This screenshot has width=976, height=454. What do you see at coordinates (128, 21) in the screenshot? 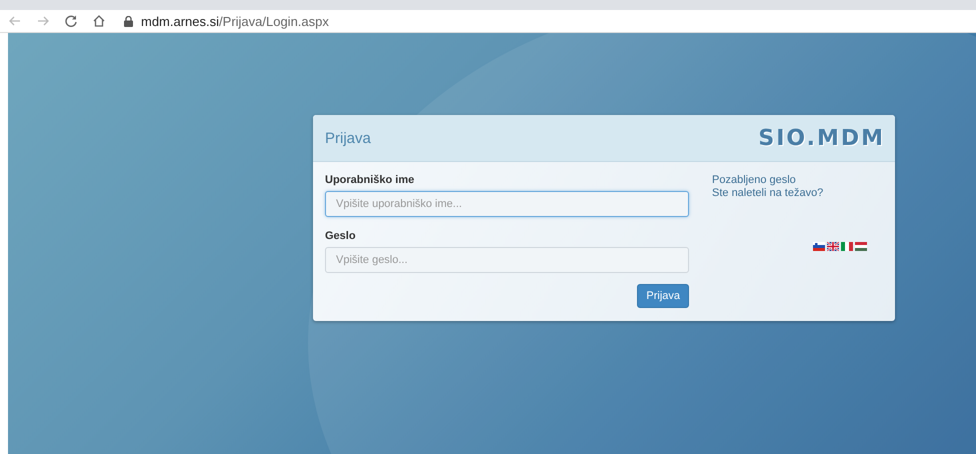
I see `lock-icon` at bounding box center [128, 21].